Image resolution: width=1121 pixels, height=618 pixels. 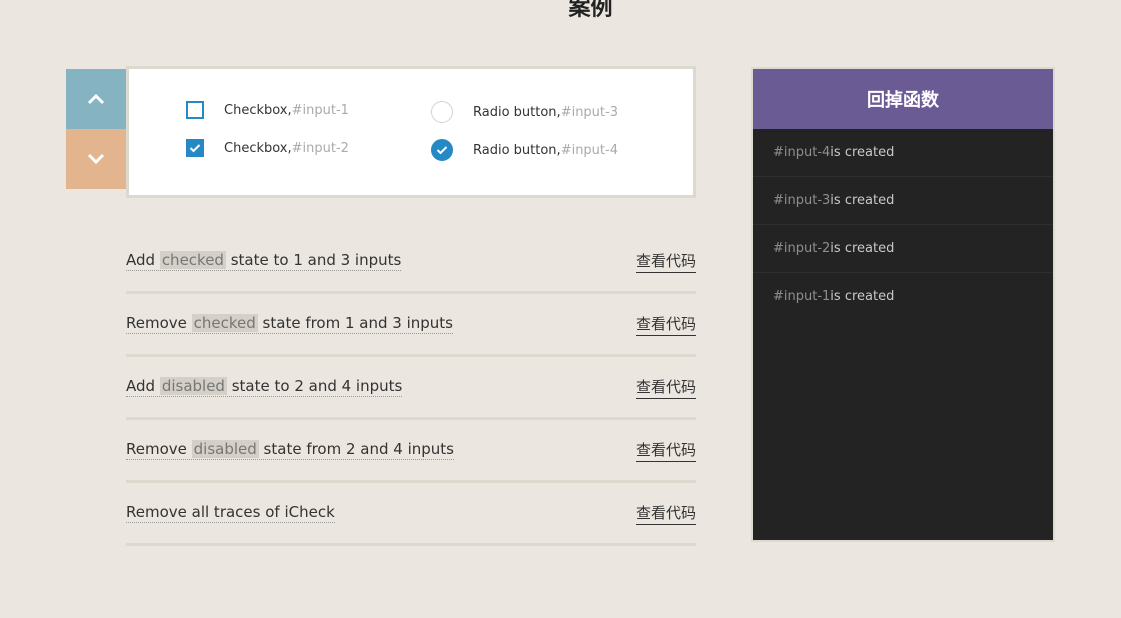 I want to click on checkbox-id: #input-1, so click(x=320, y=110).